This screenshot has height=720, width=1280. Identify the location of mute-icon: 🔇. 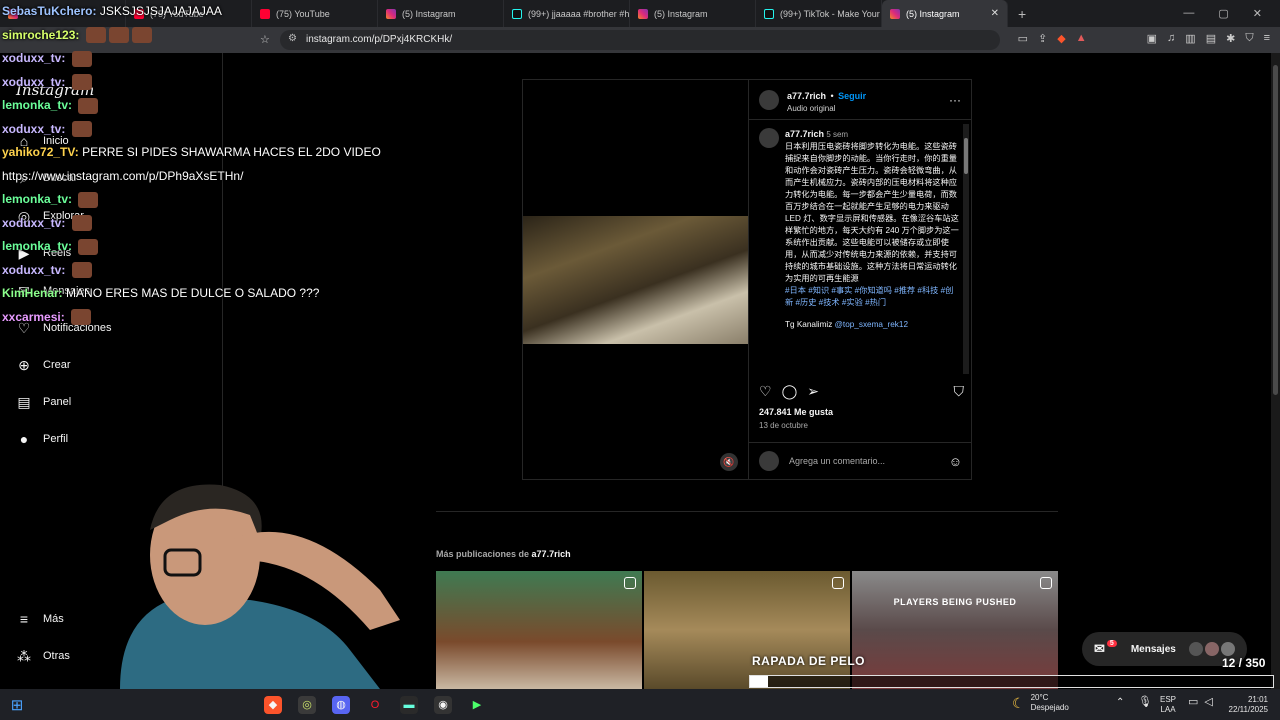
(729, 462).